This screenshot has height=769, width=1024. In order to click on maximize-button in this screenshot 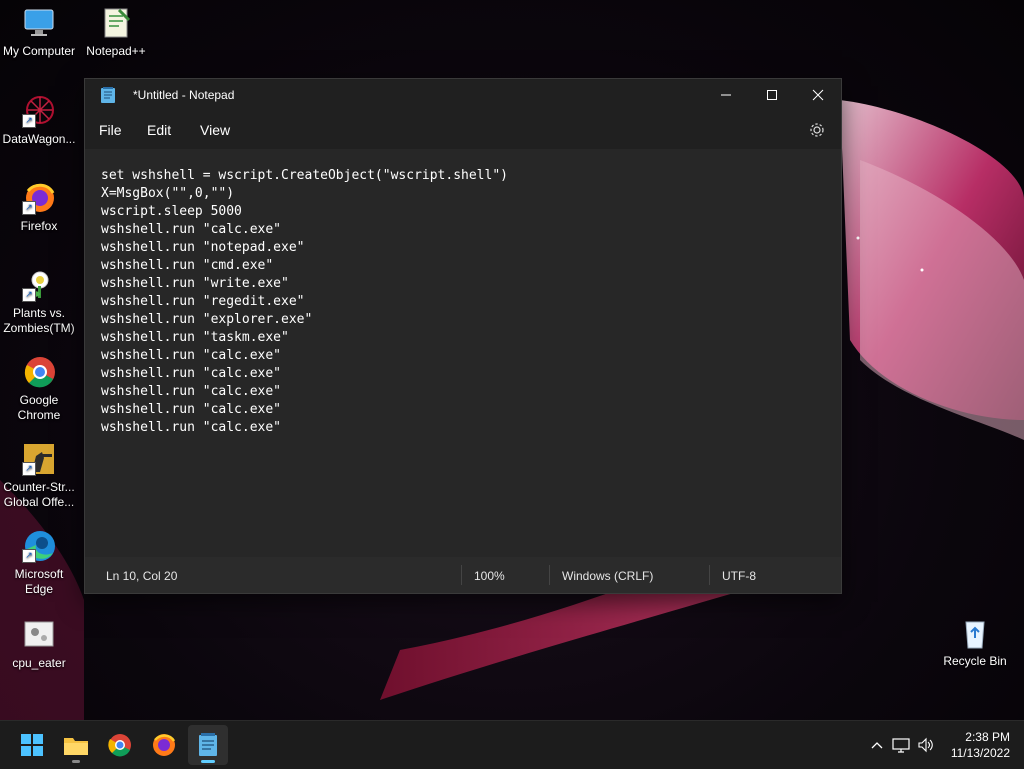, I will do `click(772, 95)`.